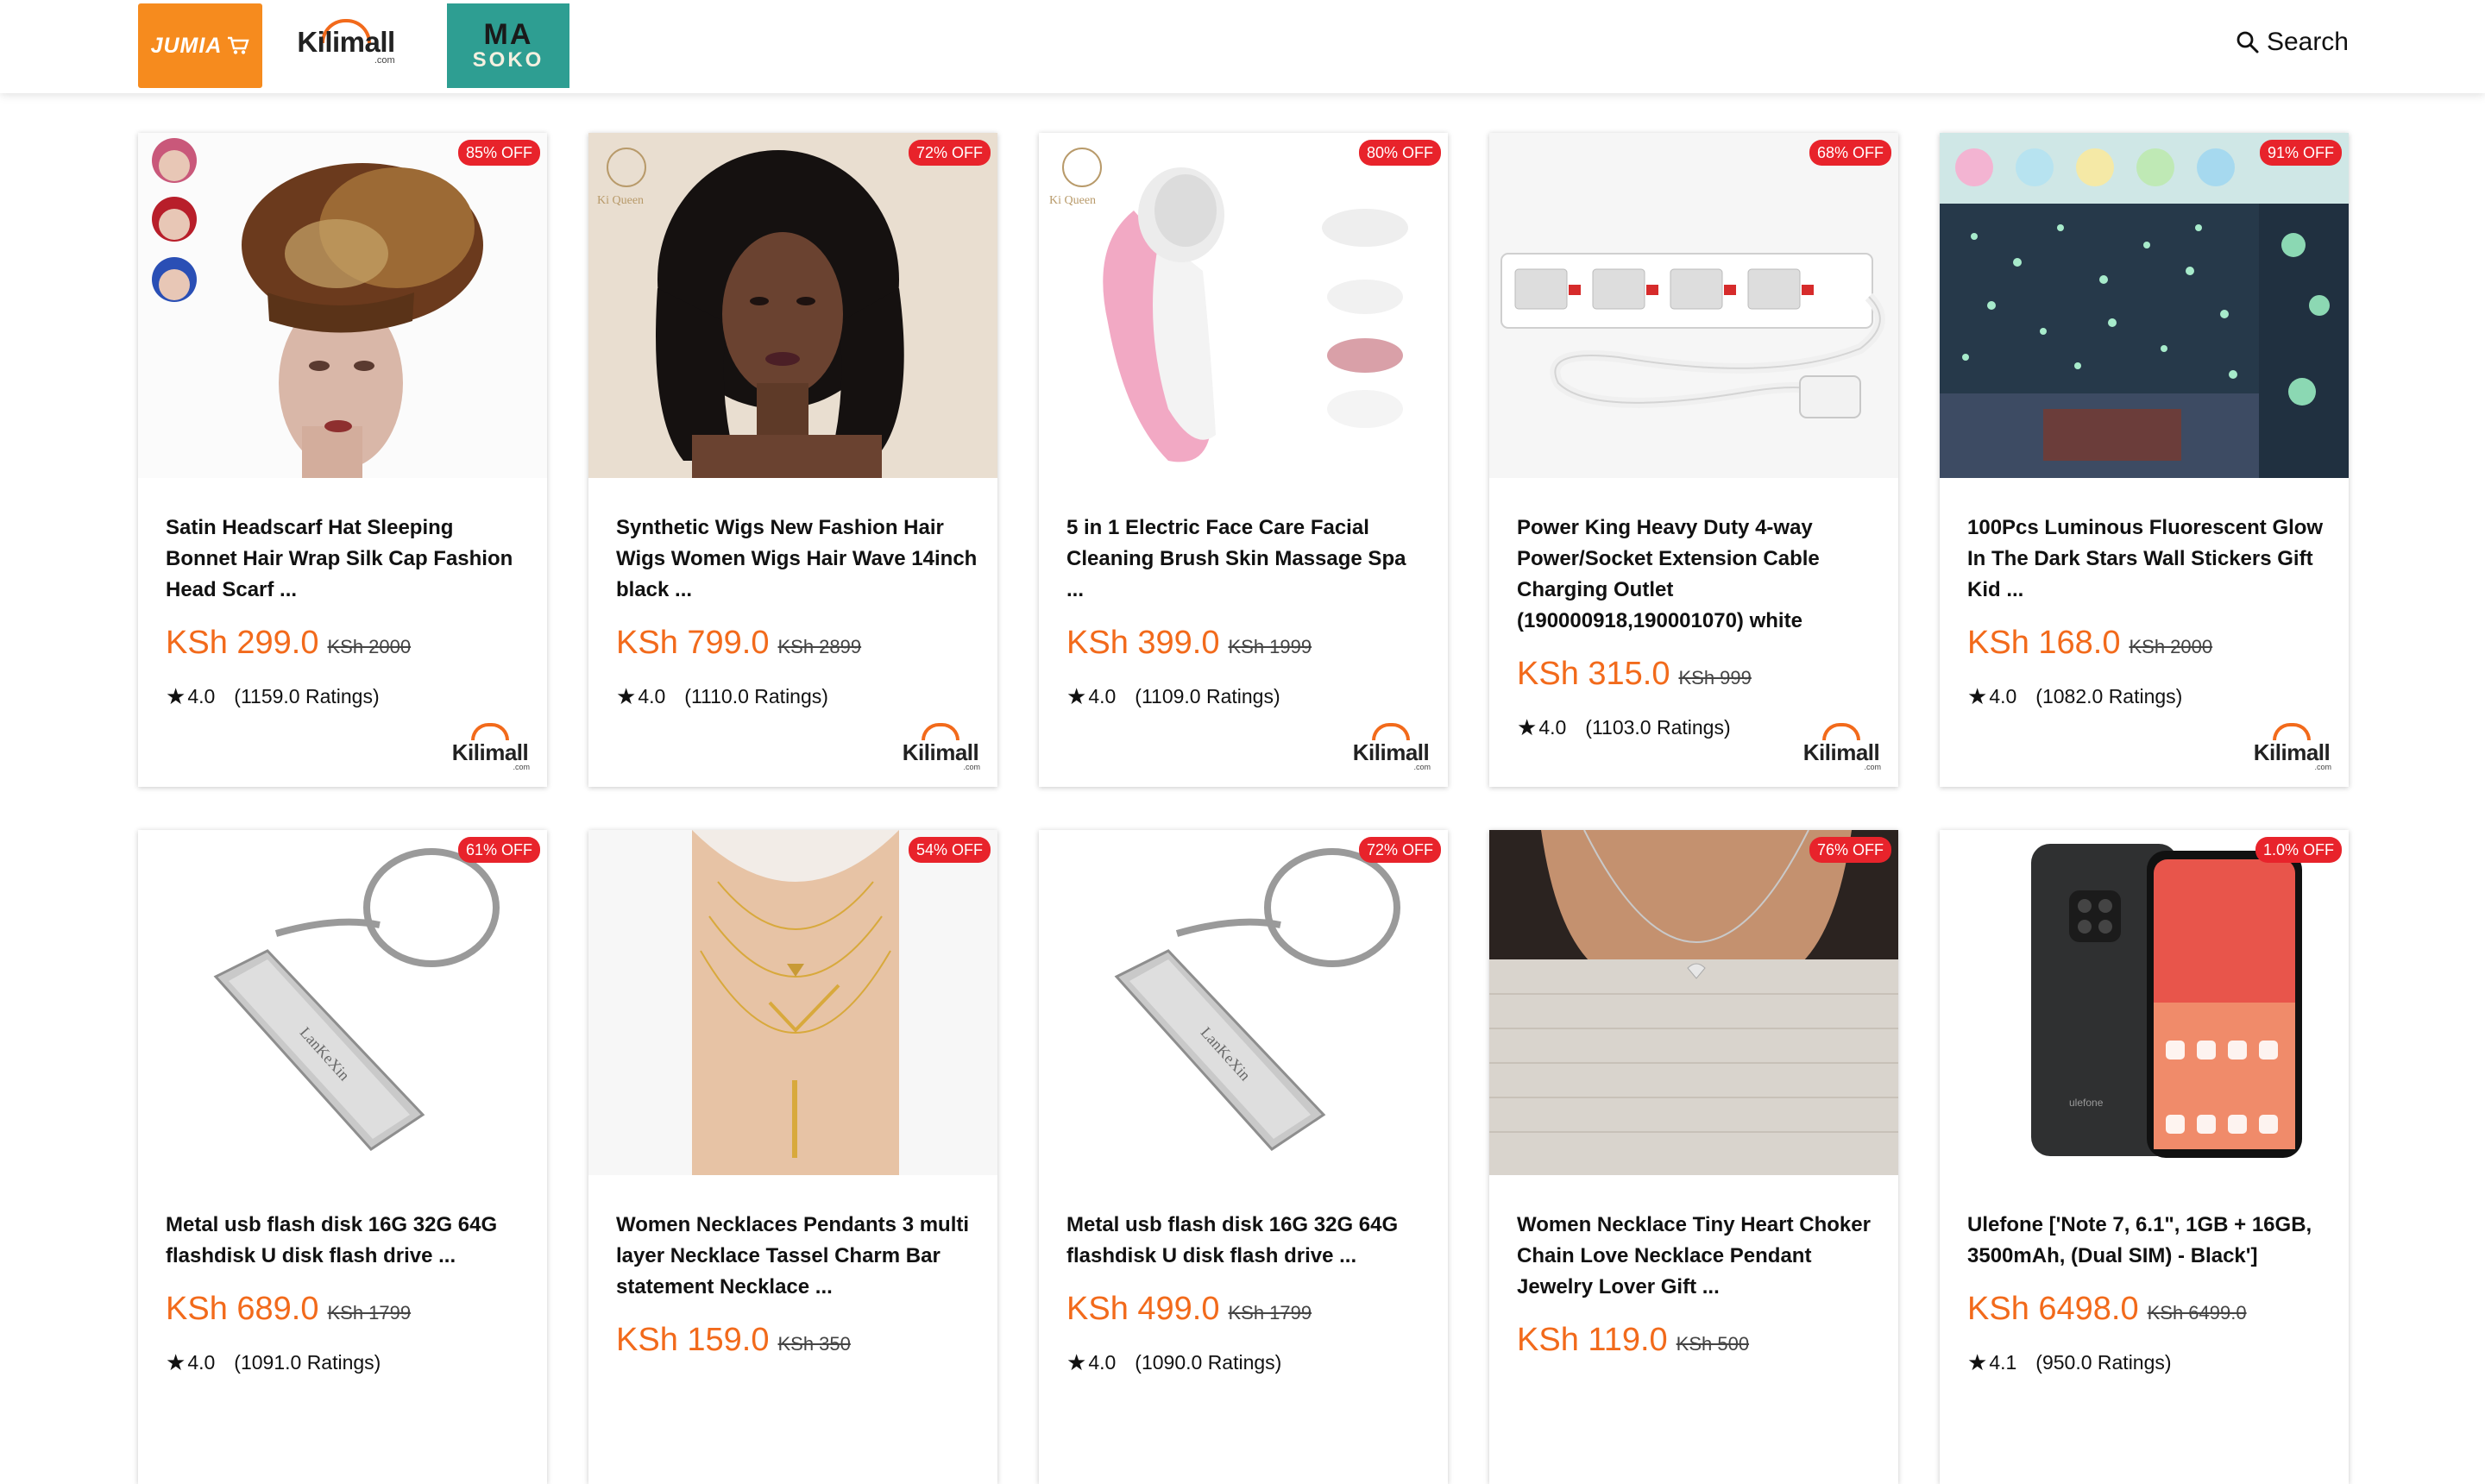  Describe the element at coordinates (1270, 646) in the screenshot. I see `original-price: KSh 1999` at that location.